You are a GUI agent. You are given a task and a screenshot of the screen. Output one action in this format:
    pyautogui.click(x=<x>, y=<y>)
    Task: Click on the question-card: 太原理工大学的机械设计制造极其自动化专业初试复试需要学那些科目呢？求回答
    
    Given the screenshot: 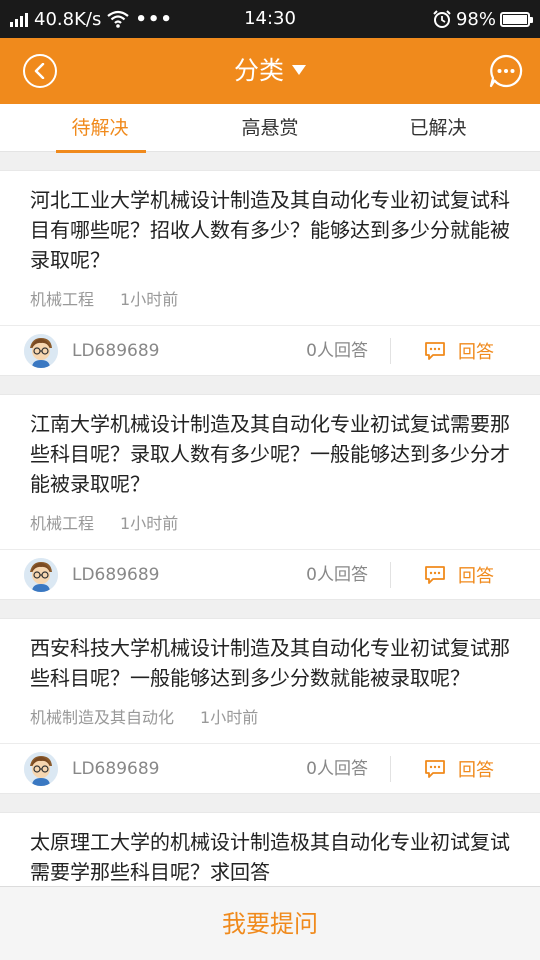 What is the action you would take?
    pyautogui.click(x=270, y=849)
    